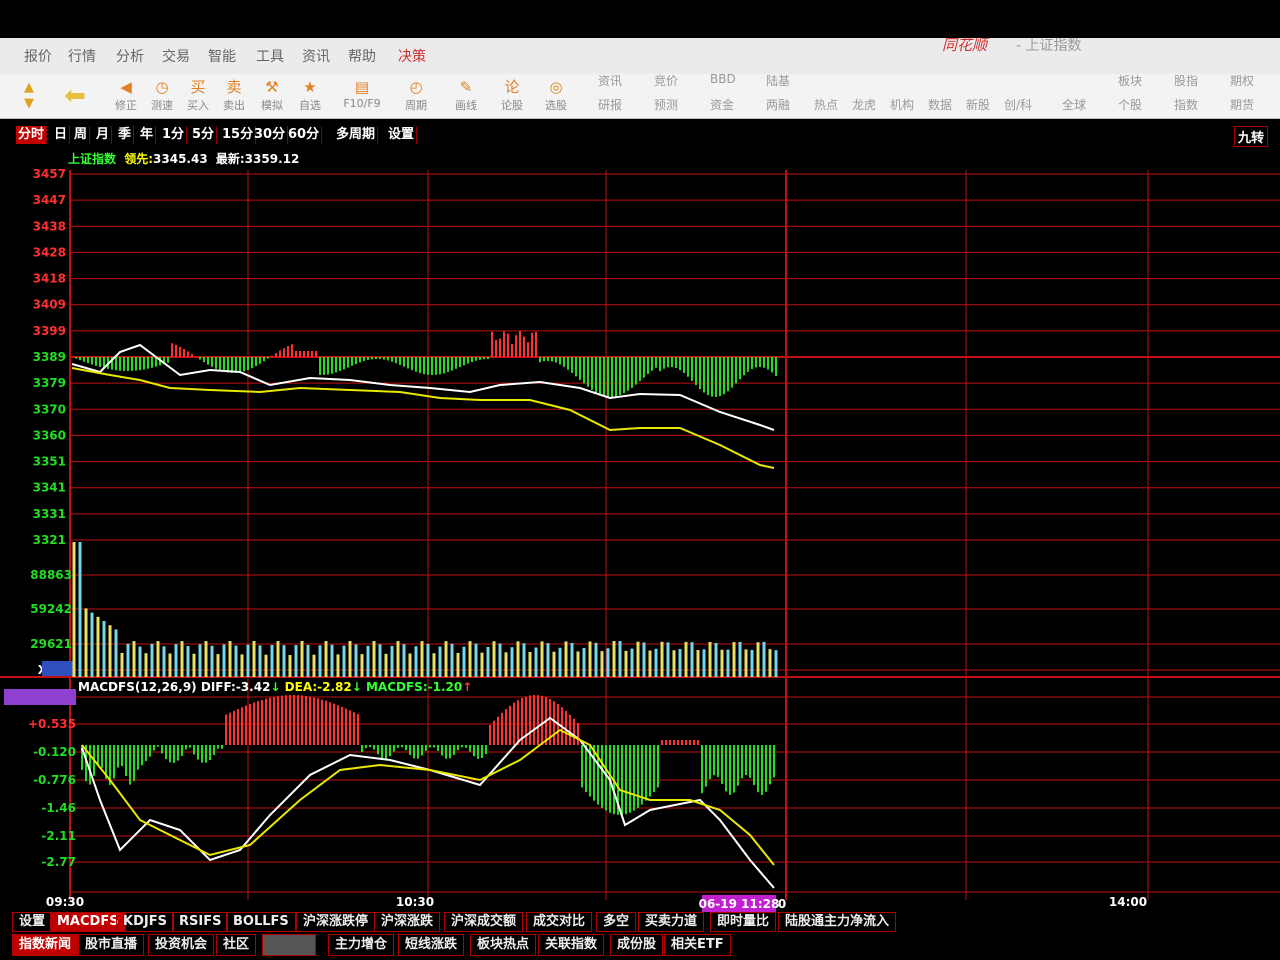  Describe the element at coordinates (81, 135) in the screenshot. I see `period-tab: 周` at that location.